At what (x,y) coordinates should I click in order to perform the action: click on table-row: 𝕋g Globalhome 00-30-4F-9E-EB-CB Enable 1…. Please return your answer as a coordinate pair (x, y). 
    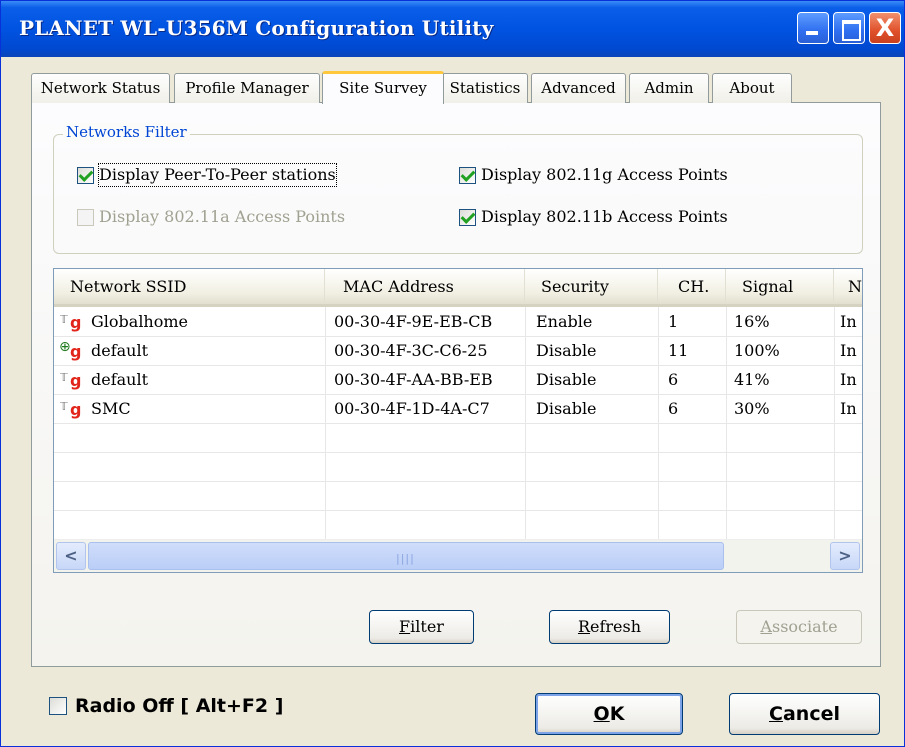
    Looking at the image, I should click on (458, 321).